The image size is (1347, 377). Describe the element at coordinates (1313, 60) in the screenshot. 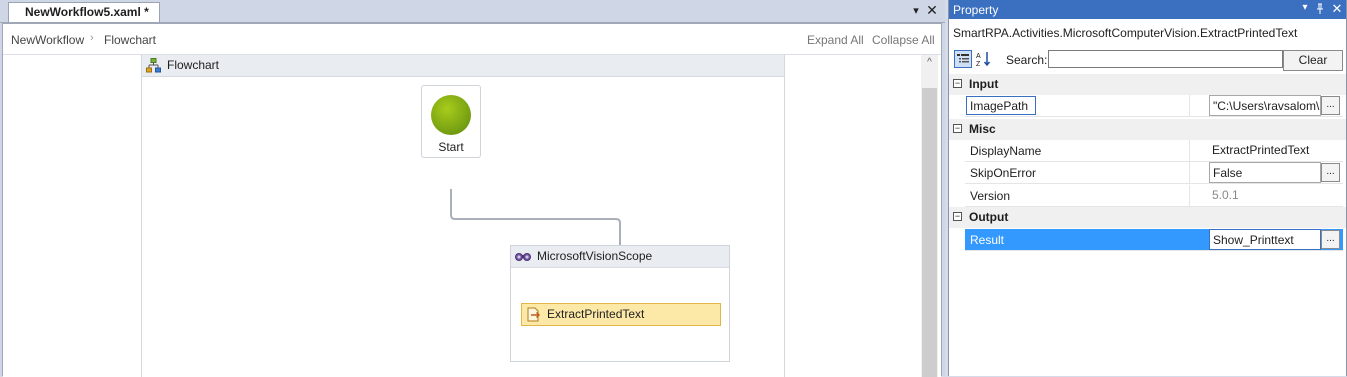

I see `clear-button: Clear` at that location.